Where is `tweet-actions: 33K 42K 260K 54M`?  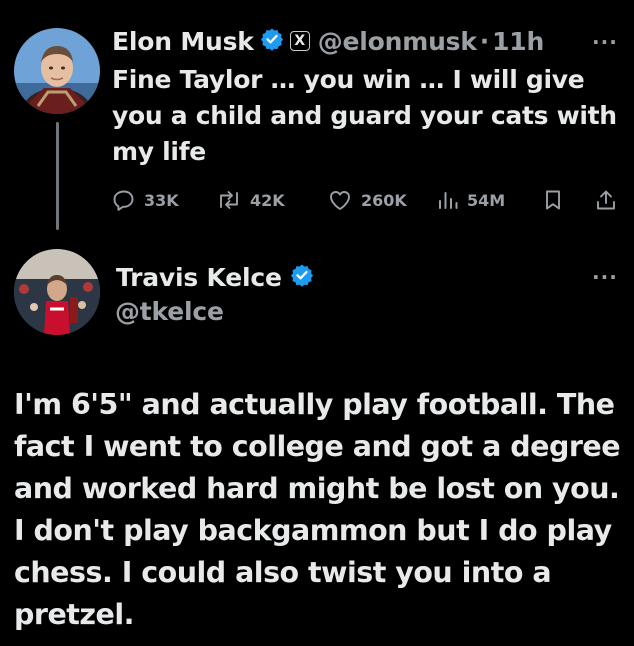
tweet-actions: 33K 42K 260K 54M is located at coordinates (367, 200).